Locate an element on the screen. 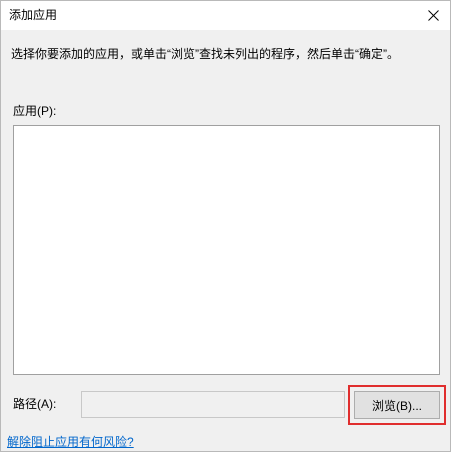  title-bar: 添加应用 is located at coordinates (225, 15).